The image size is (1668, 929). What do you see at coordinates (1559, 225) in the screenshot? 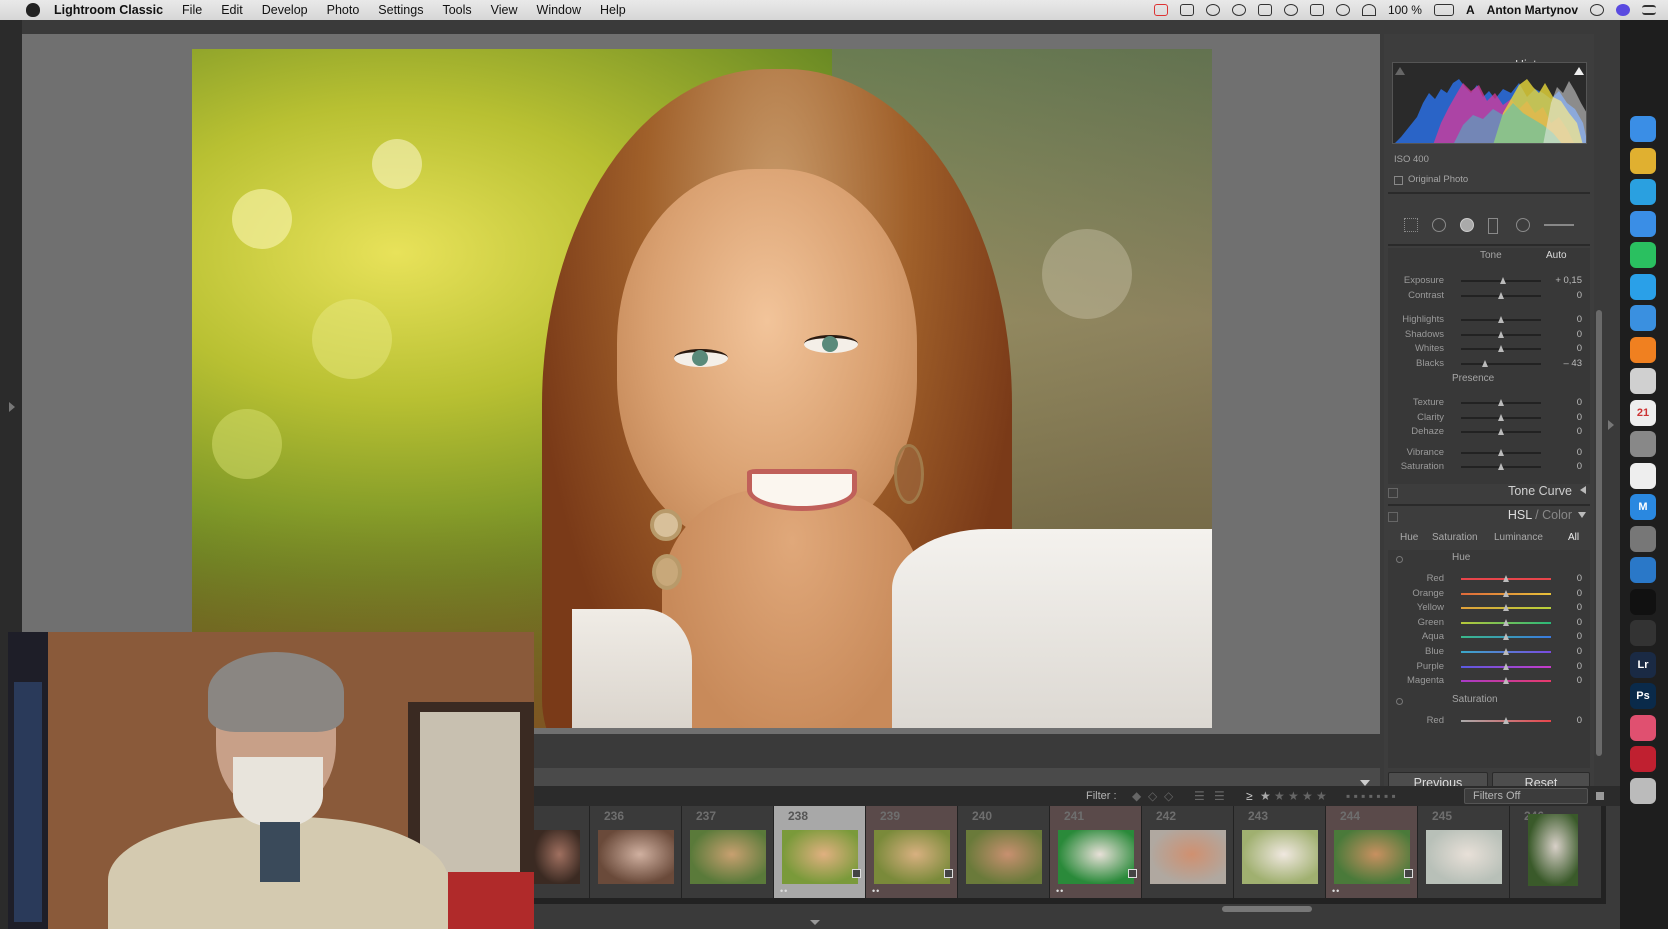
I see `brush-tool-icon` at bounding box center [1559, 225].